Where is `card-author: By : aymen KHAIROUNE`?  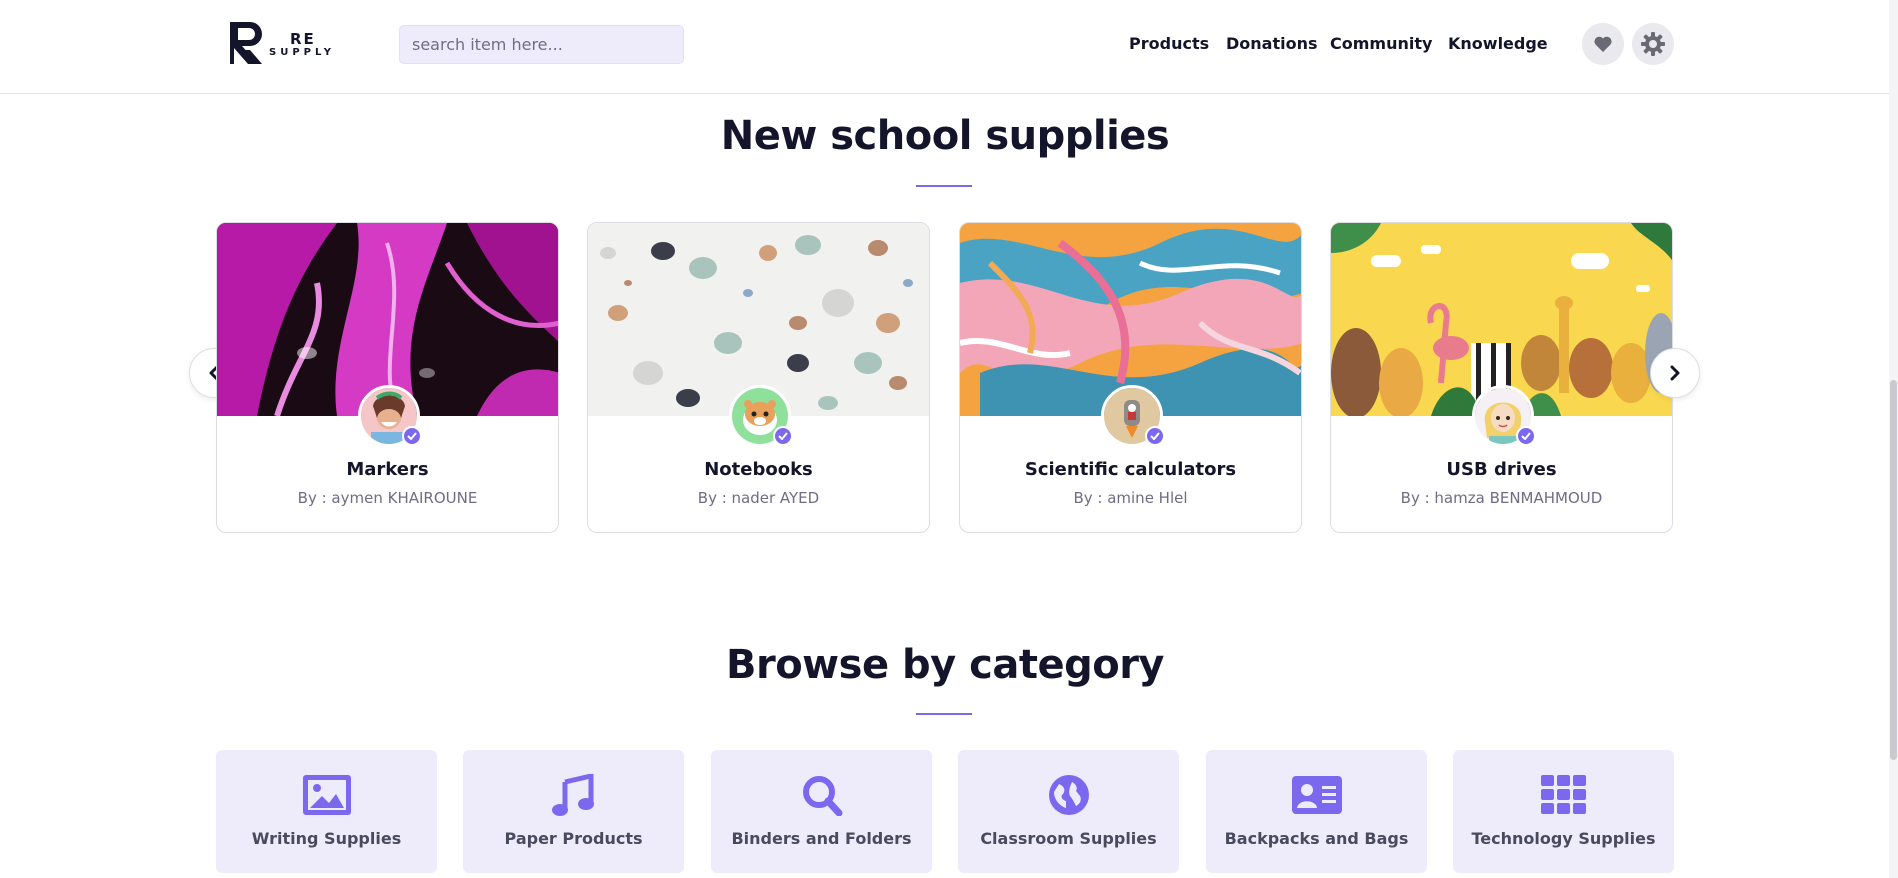
card-author: By : aymen KHAIROUNE is located at coordinates (387, 498).